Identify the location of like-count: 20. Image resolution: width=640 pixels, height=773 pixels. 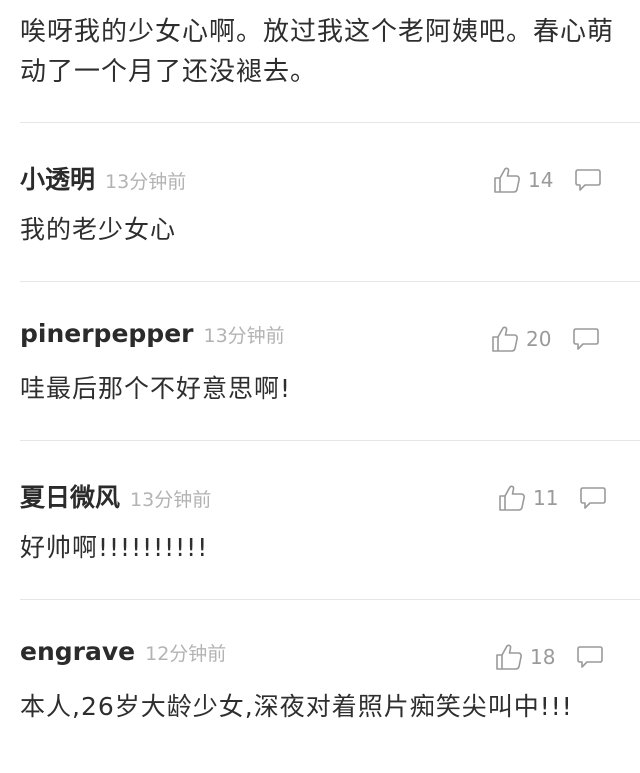
(539, 339).